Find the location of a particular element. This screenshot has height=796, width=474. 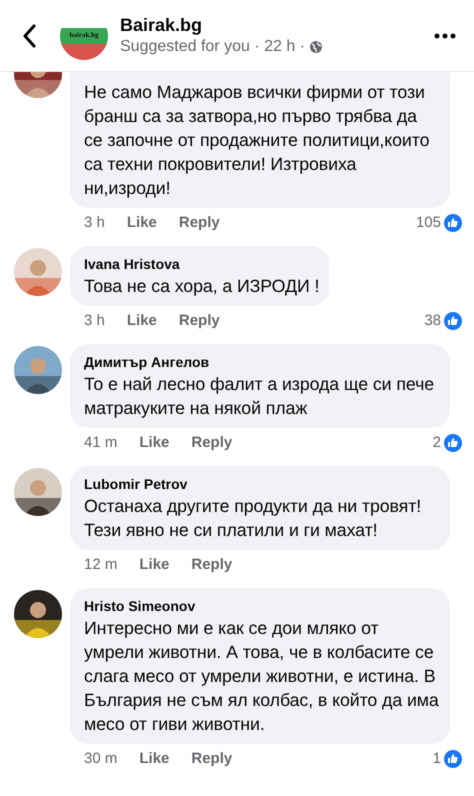

comment-time: 41 m is located at coordinates (101, 442).